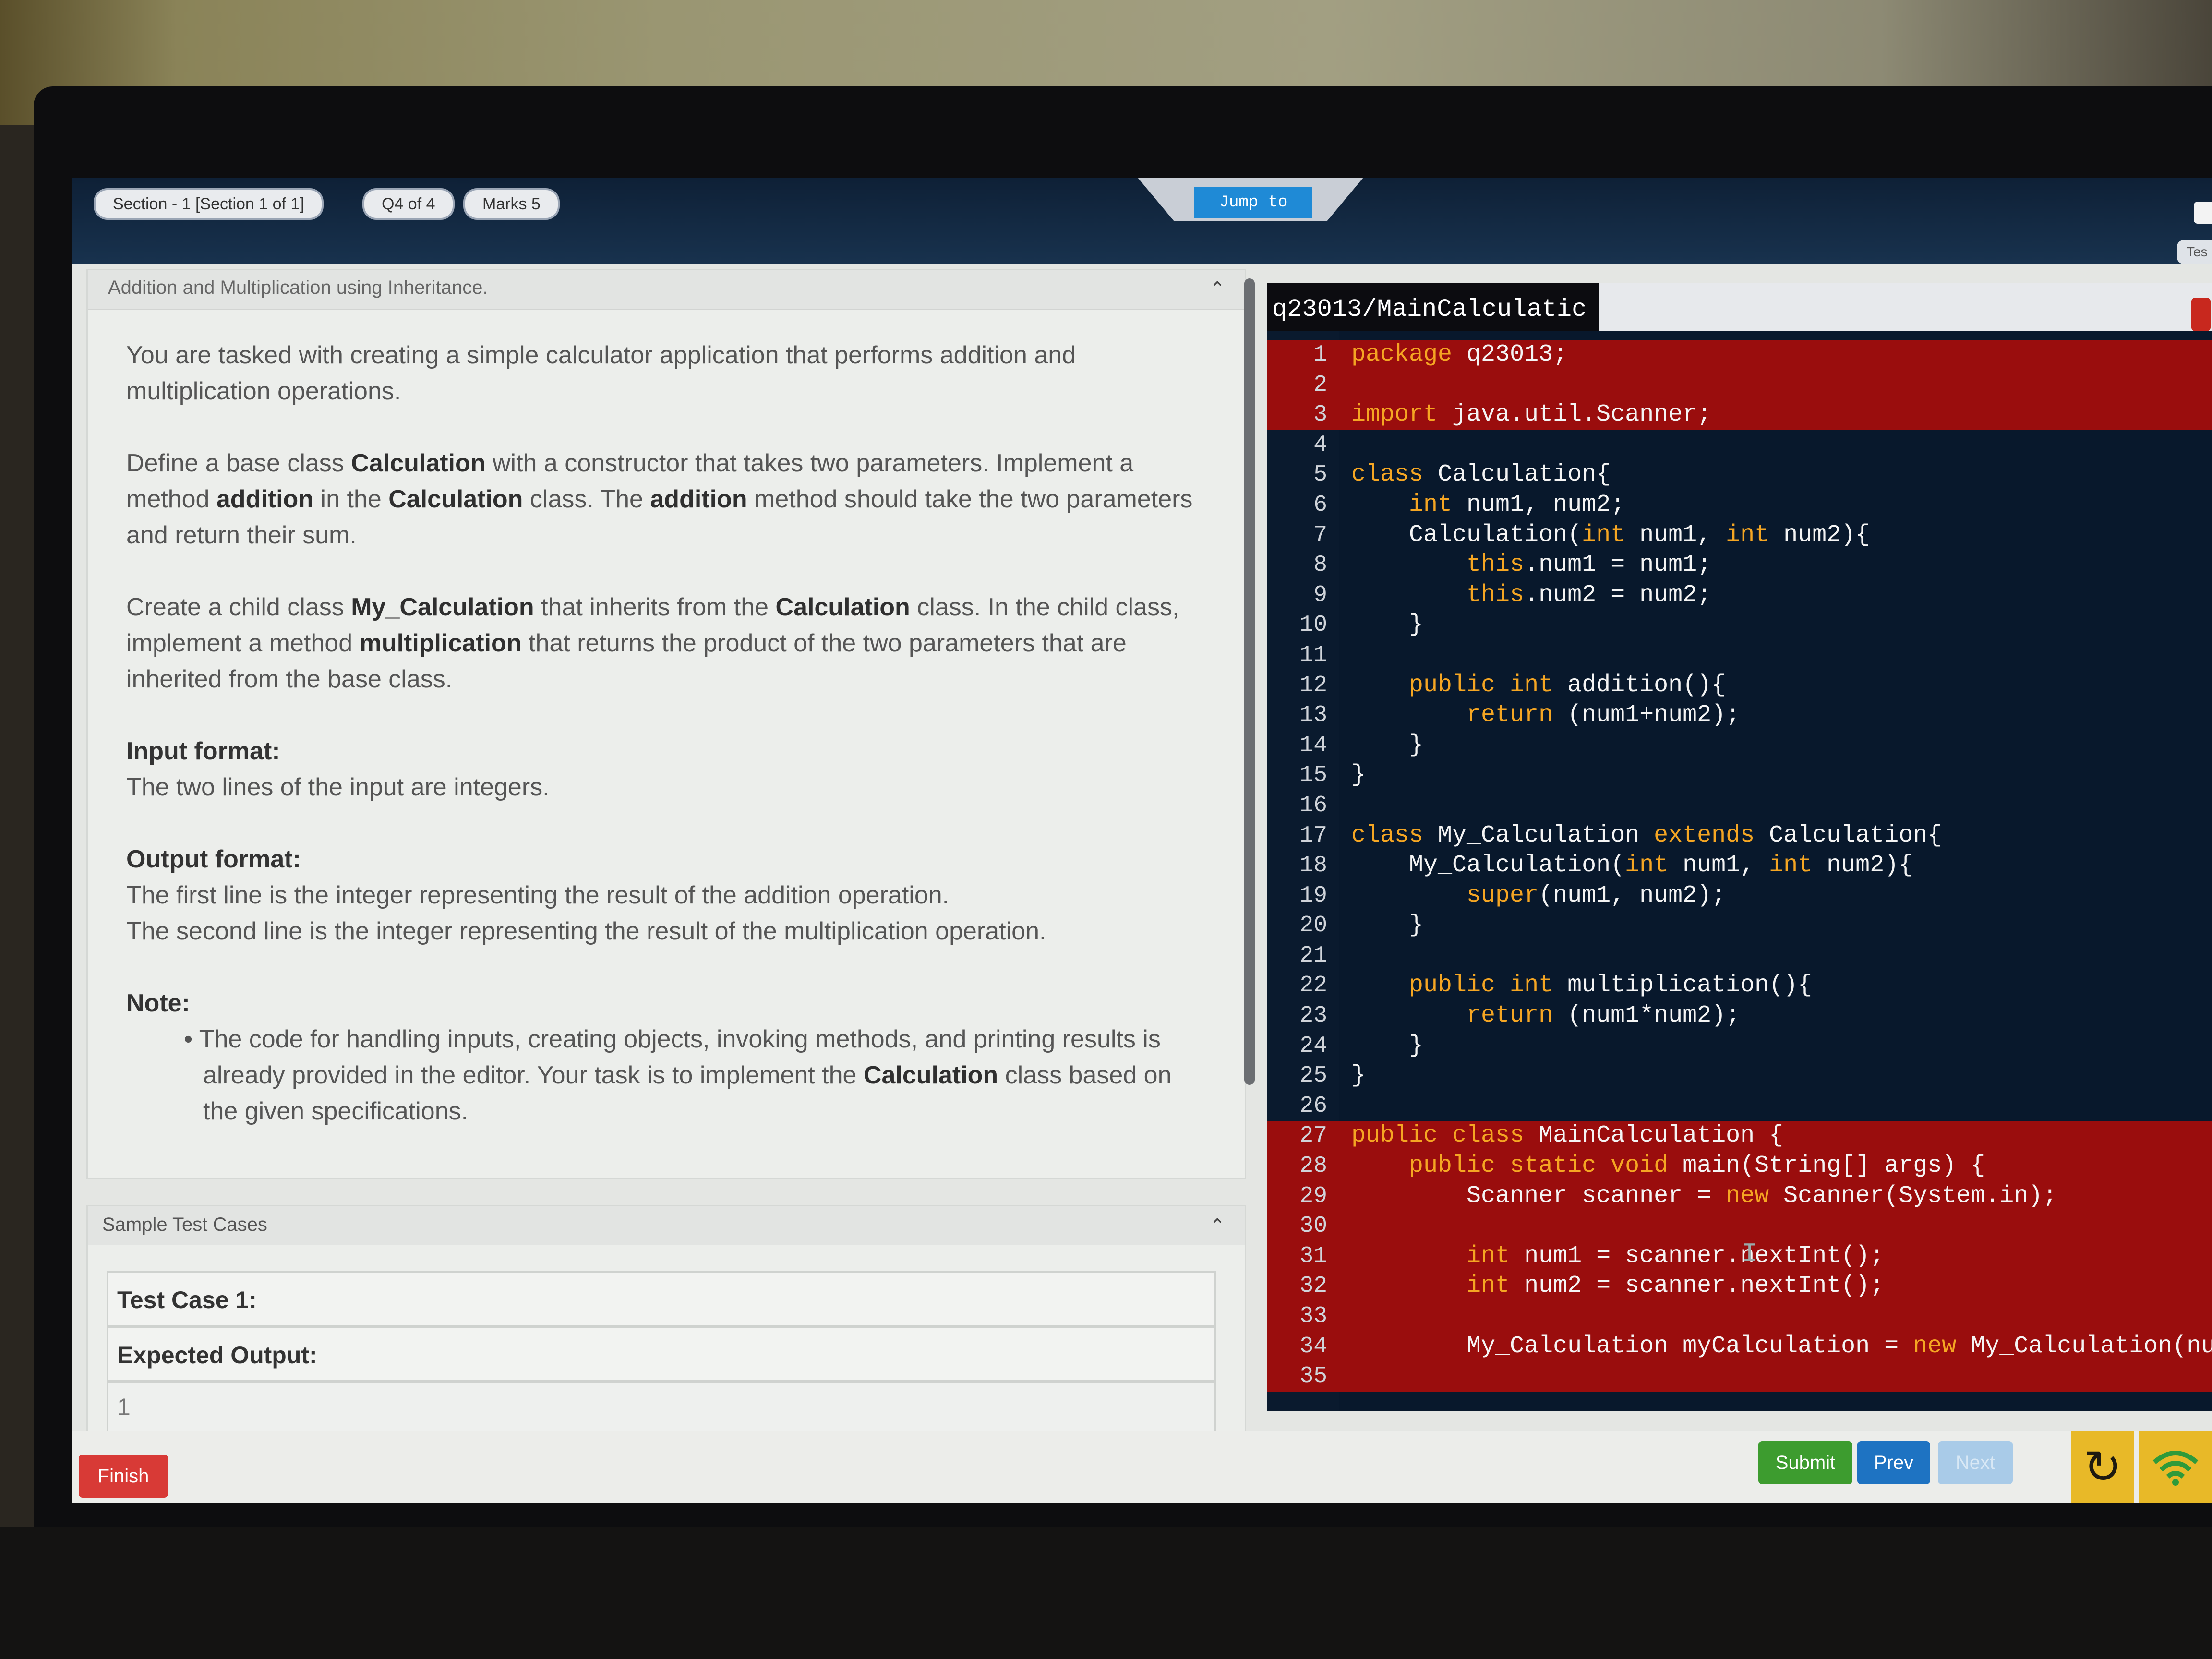  What do you see at coordinates (1739, 1316) in the screenshot?
I see `code-line: 33` at bounding box center [1739, 1316].